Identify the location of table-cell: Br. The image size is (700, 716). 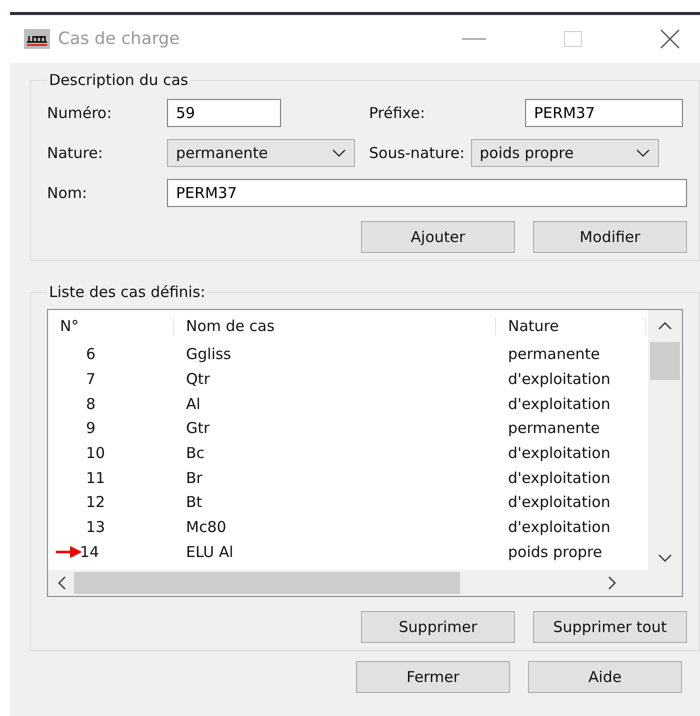
(335, 477).